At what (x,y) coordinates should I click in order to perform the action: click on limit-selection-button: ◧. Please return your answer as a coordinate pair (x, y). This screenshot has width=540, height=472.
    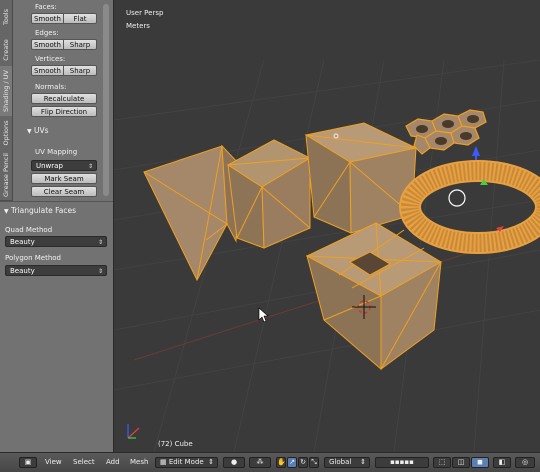
    Looking at the image, I should click on (502, 462).